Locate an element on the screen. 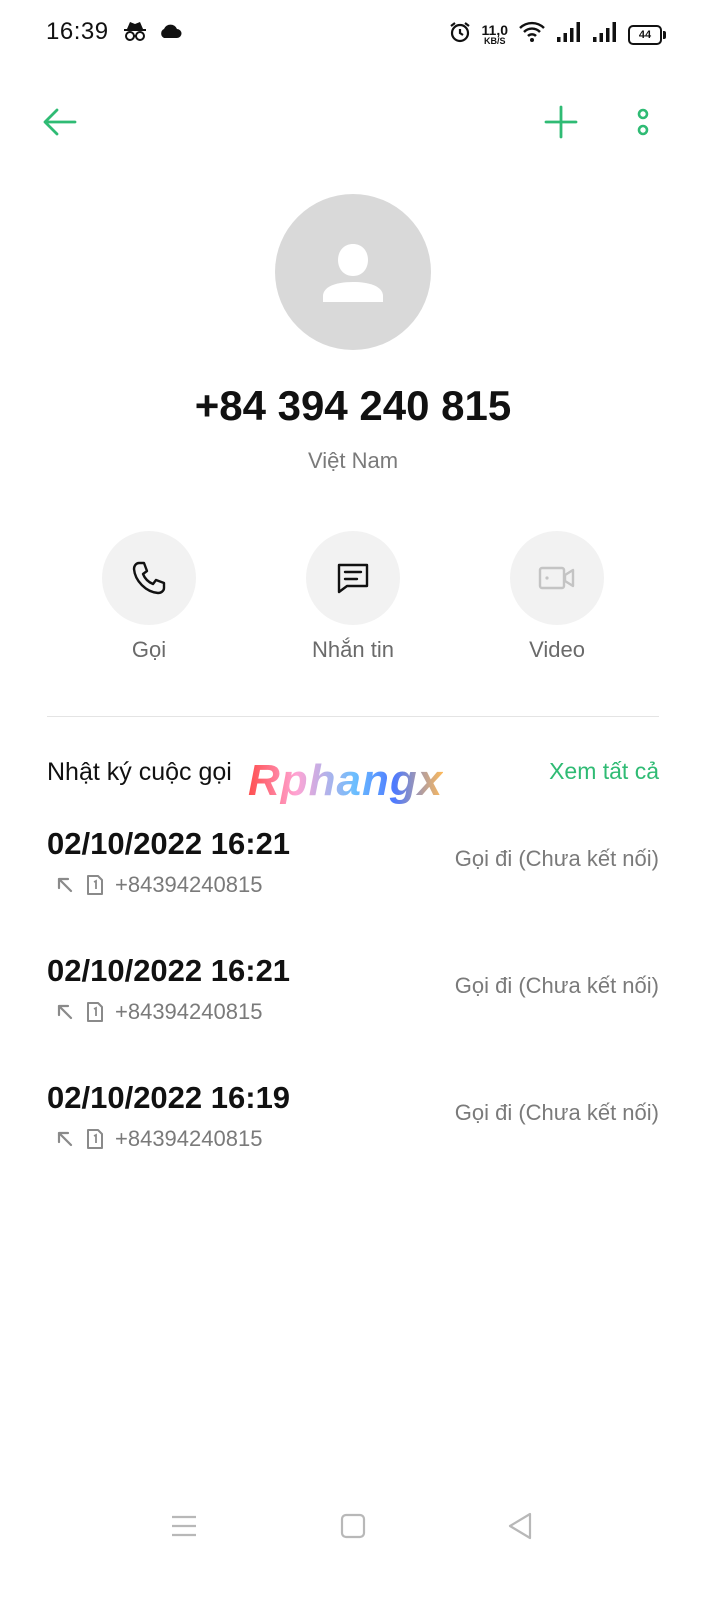 The height and width of the screenshot is (1600, 720). more-options-button is located at coordinates (643, 122).